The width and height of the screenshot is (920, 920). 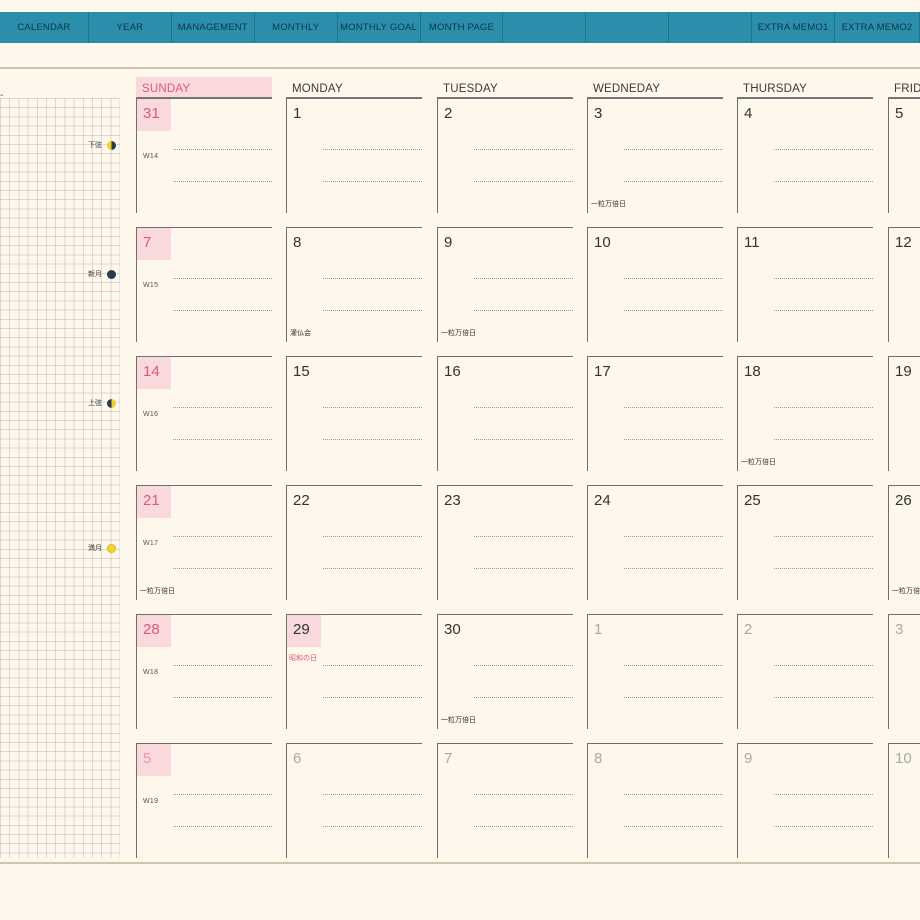 What do you see at coordinates (354, 800) in the screenshot?
I see `day-cell: 6` at bounding box center [354, 800].